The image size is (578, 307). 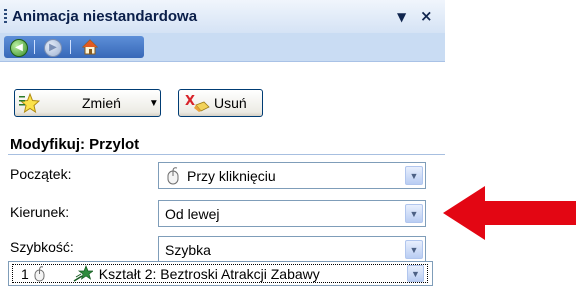 I want to click on back-icon: ◀, so click(x=19, y=48).